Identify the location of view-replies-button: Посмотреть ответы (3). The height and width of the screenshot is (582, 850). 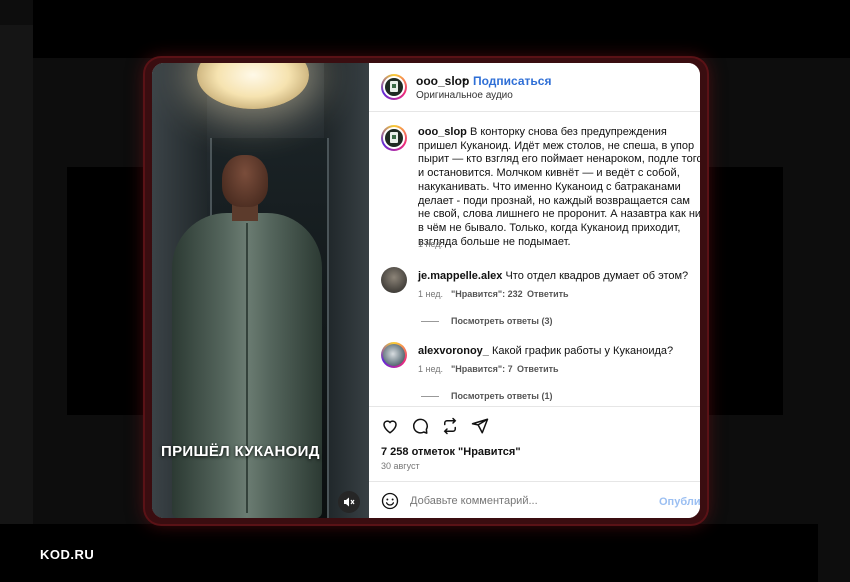
(501, 321).